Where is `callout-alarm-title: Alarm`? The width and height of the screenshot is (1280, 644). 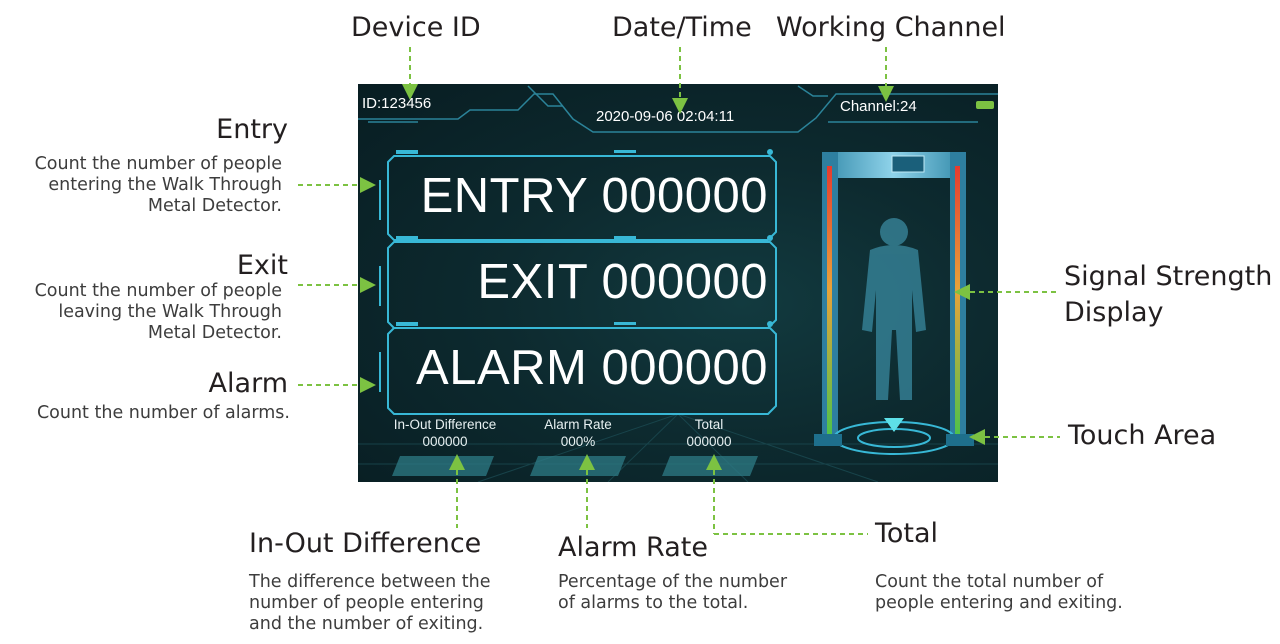 callout-alarm-title: Alarm is located at coordinates (248, 383).